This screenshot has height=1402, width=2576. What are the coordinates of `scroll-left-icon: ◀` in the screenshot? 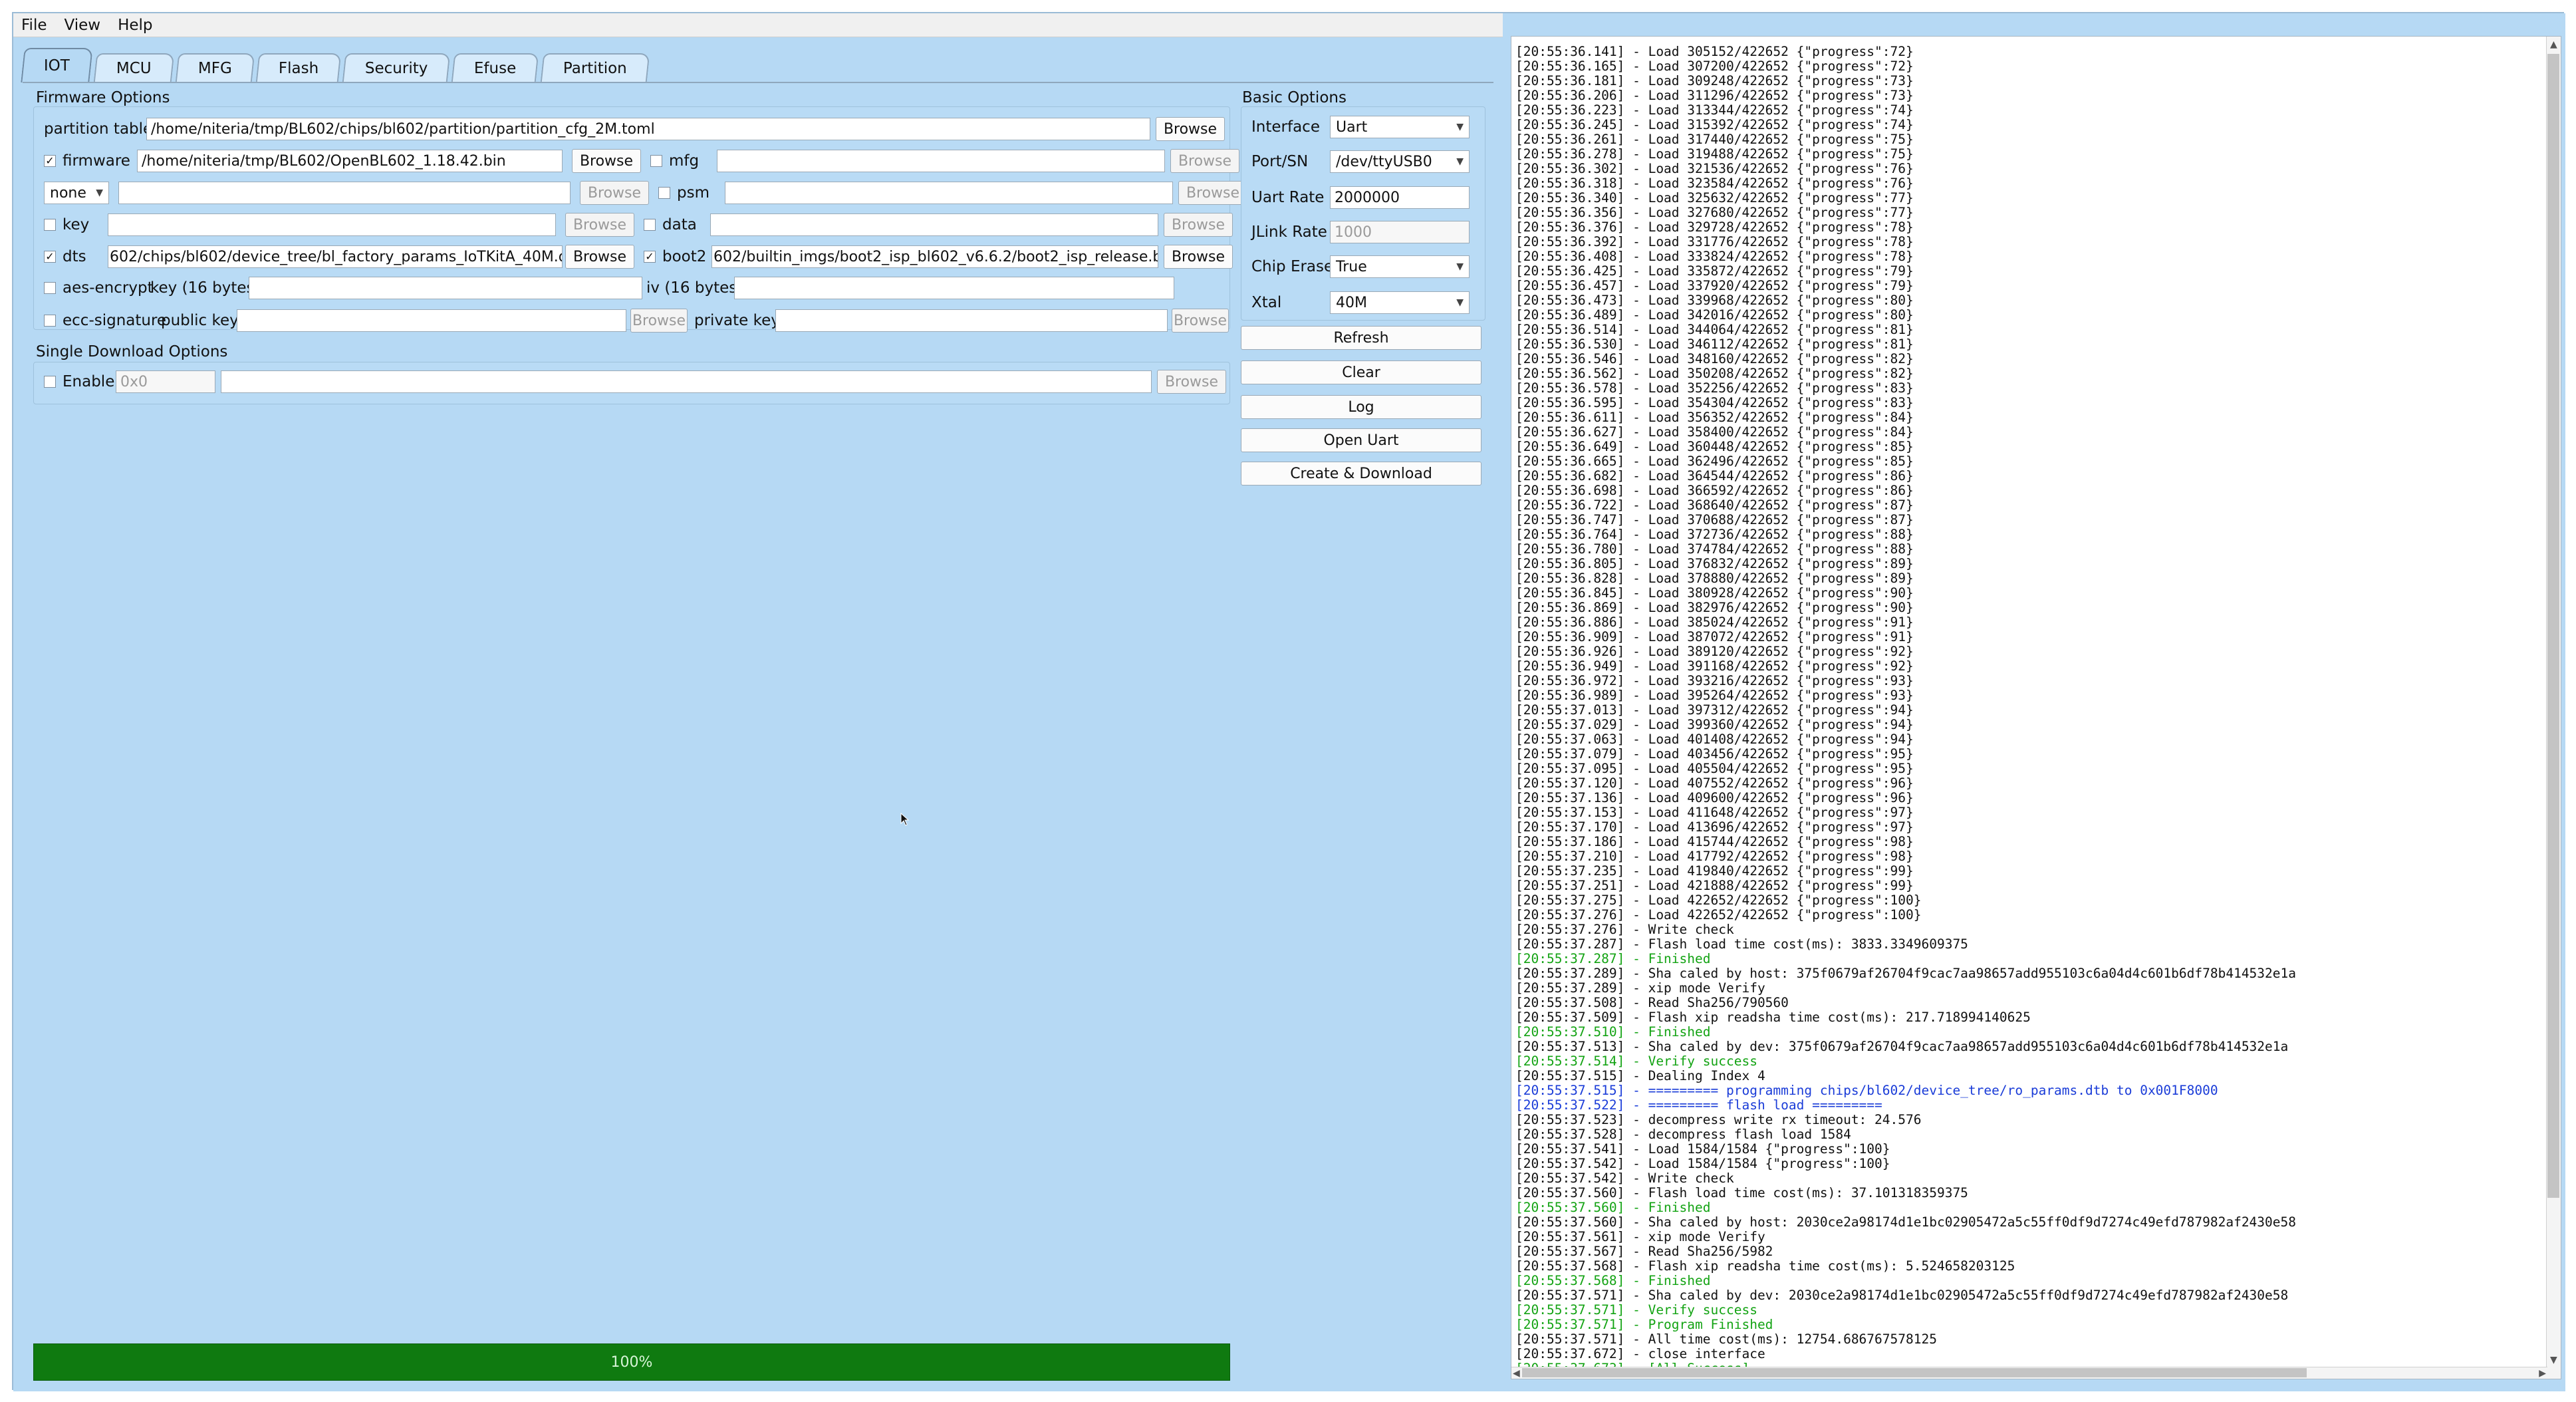 It's located at (1516, 1373).